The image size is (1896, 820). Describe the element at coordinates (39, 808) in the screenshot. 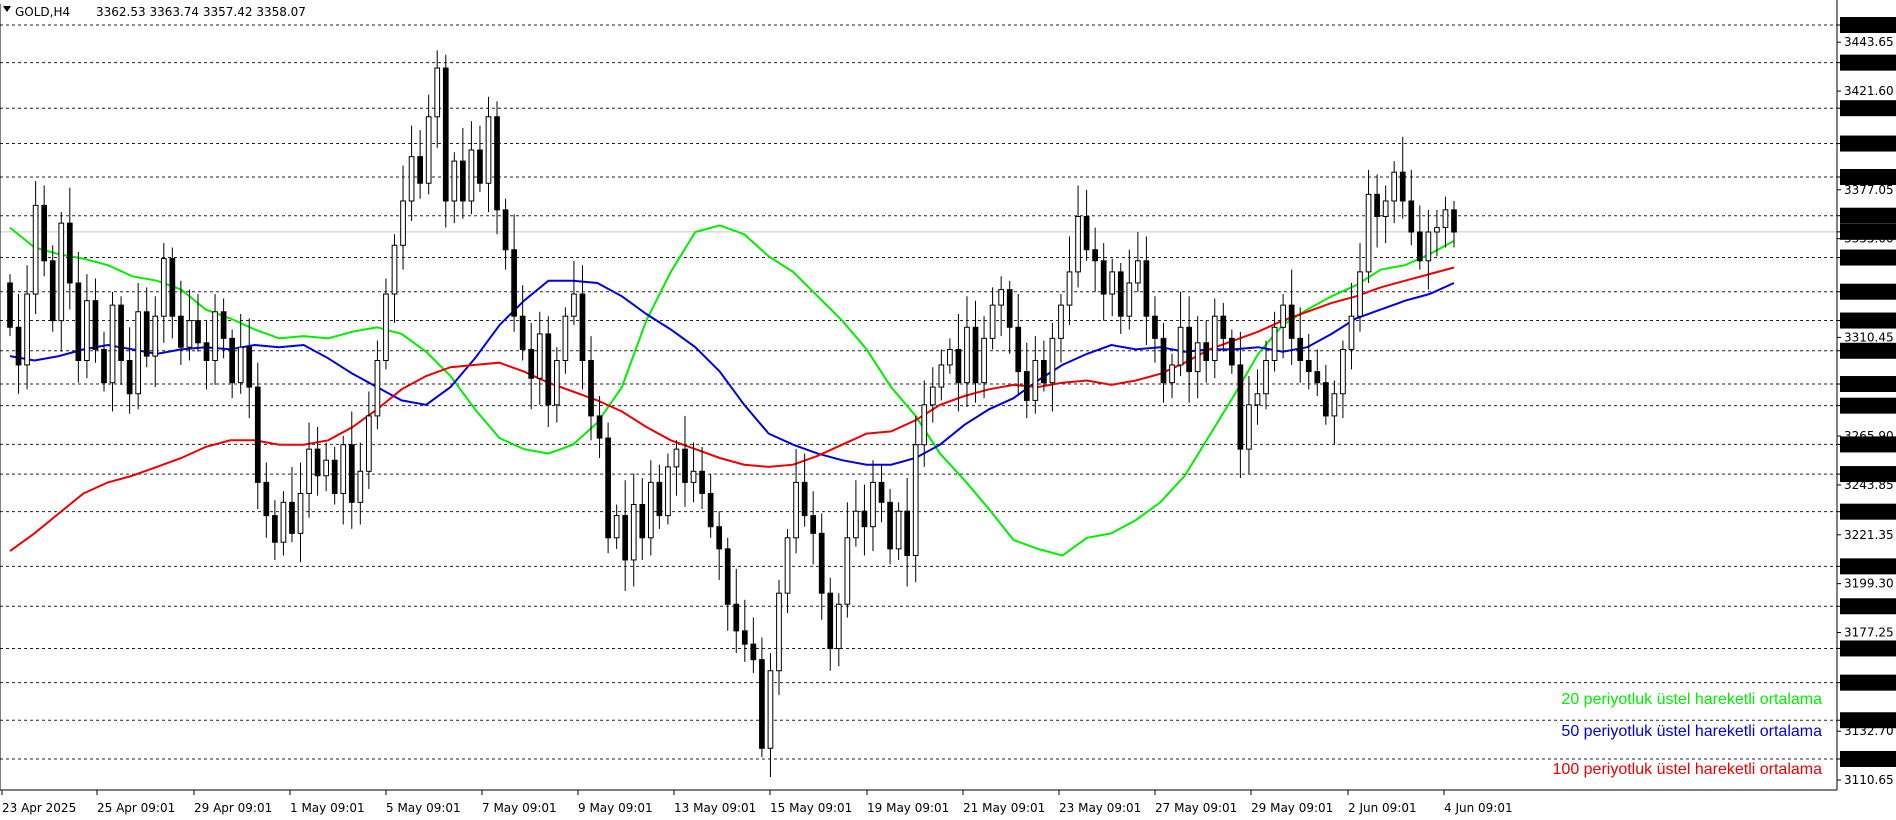

I see `time-tick-label: 23 Apr 2025` at that location.